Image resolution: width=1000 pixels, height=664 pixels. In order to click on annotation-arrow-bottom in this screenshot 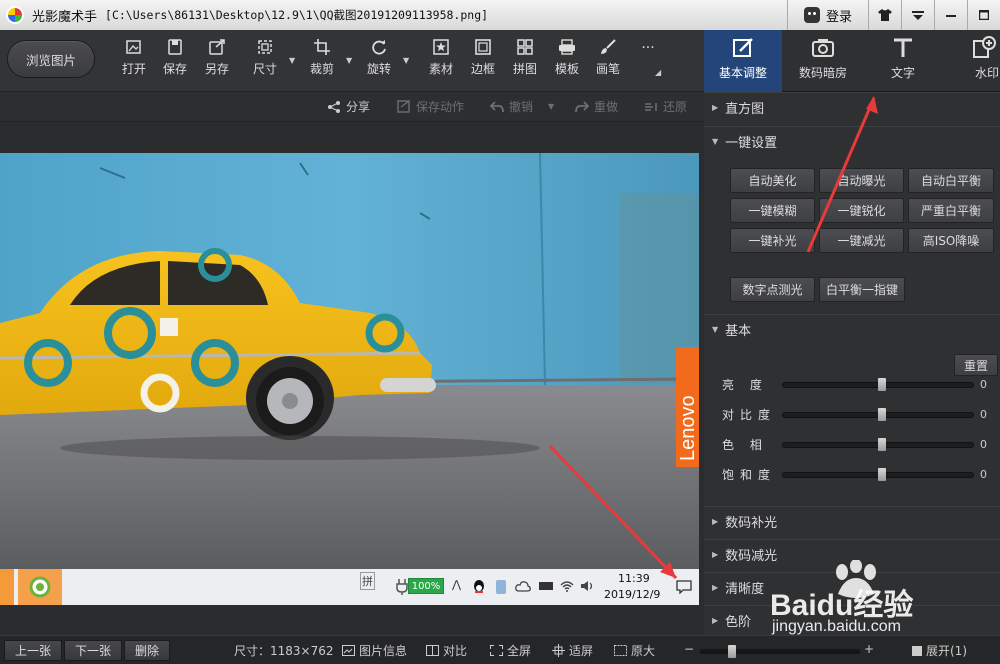, I will do `click(613, 512)`.